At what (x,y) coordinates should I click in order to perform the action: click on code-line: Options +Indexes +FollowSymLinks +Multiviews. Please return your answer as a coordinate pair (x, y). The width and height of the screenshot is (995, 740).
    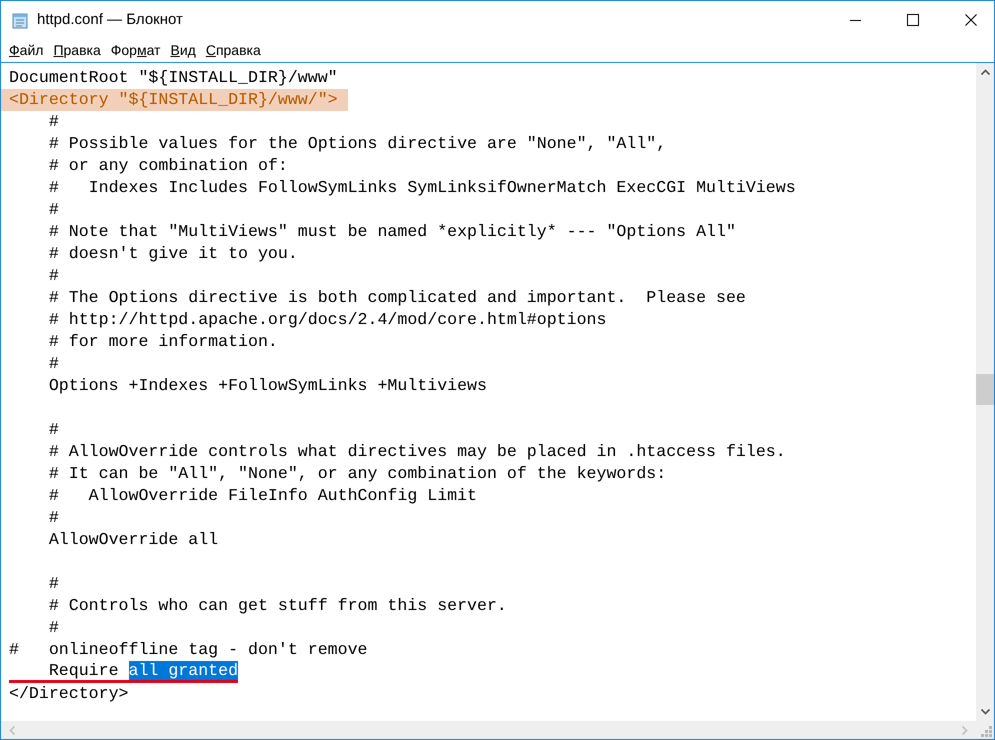
    Looking at the image, I should click on (267, 386).